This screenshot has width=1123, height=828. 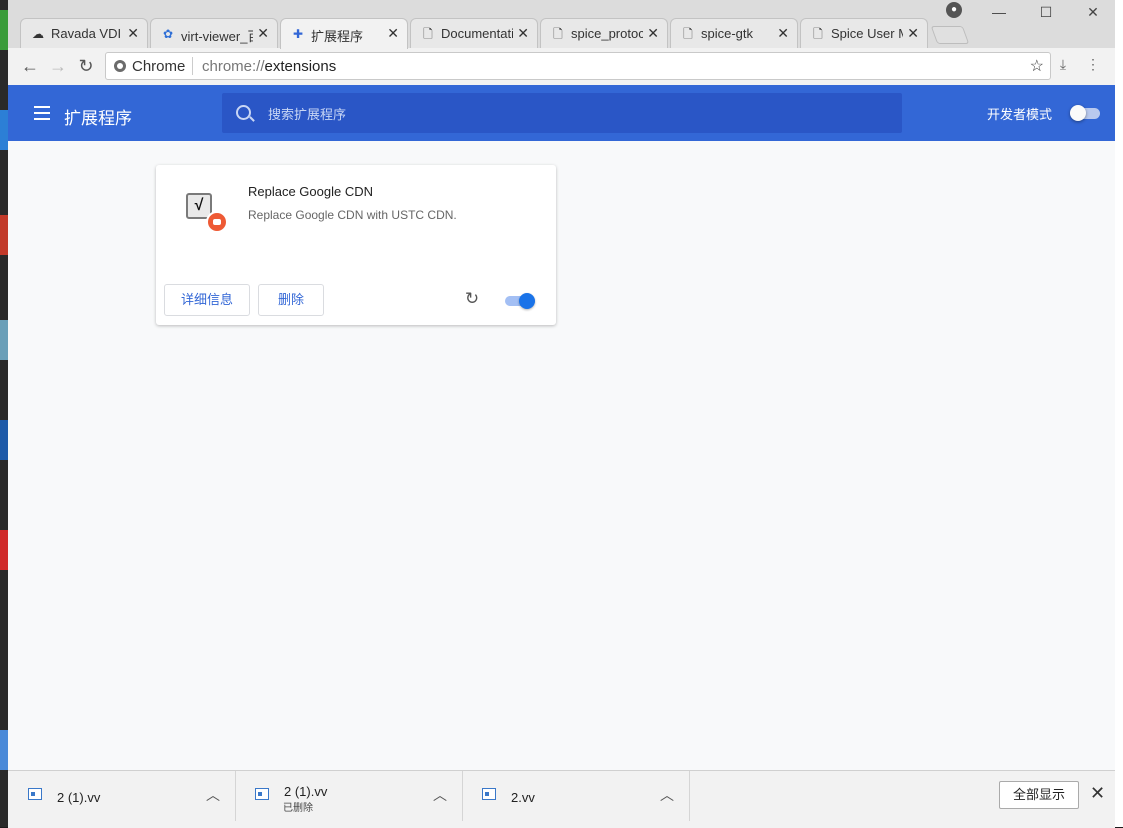 I want to click on extension-badge-icon, so click(x=217, y=222).